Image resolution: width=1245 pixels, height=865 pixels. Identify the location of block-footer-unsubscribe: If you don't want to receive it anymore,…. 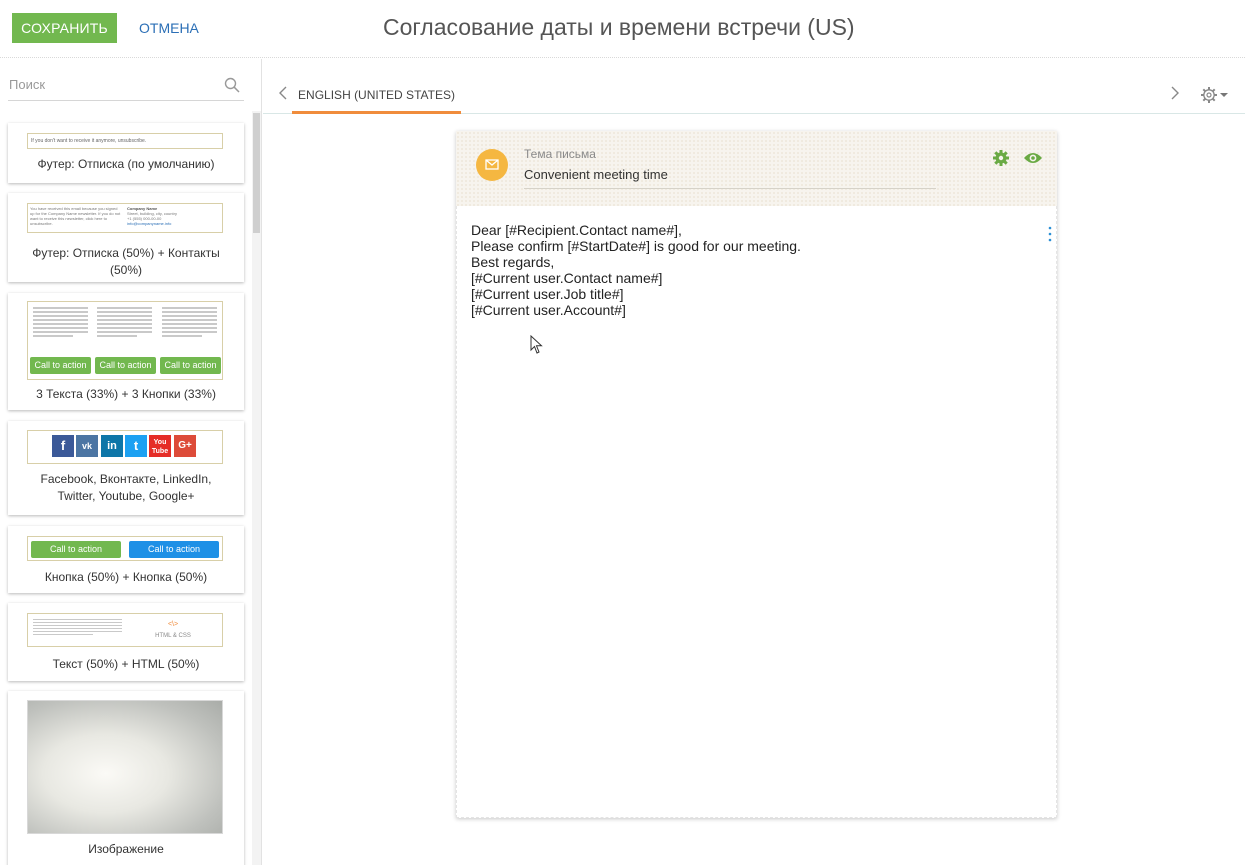
(126, 153).